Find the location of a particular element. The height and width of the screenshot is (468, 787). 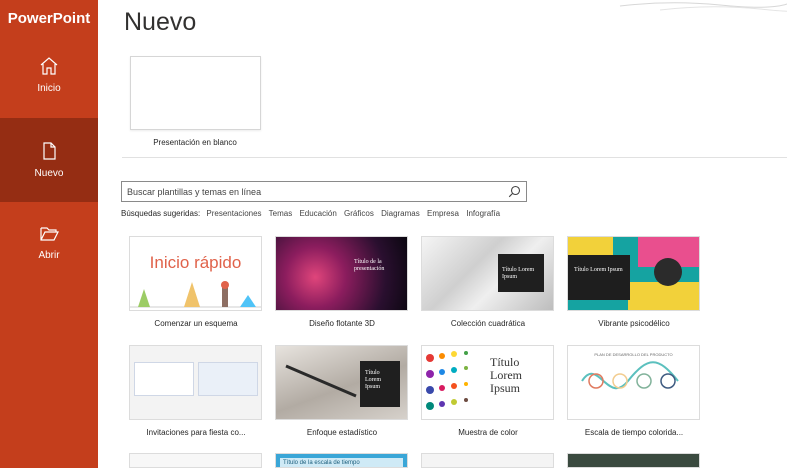

sidebar-item-label: Nuevo is located at coordinates (49, 173).